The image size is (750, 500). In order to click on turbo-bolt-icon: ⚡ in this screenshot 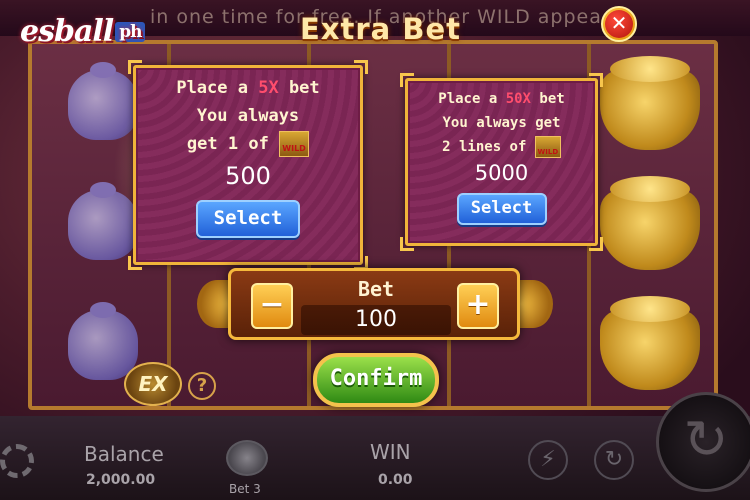, I will do `click(548, 460)`.